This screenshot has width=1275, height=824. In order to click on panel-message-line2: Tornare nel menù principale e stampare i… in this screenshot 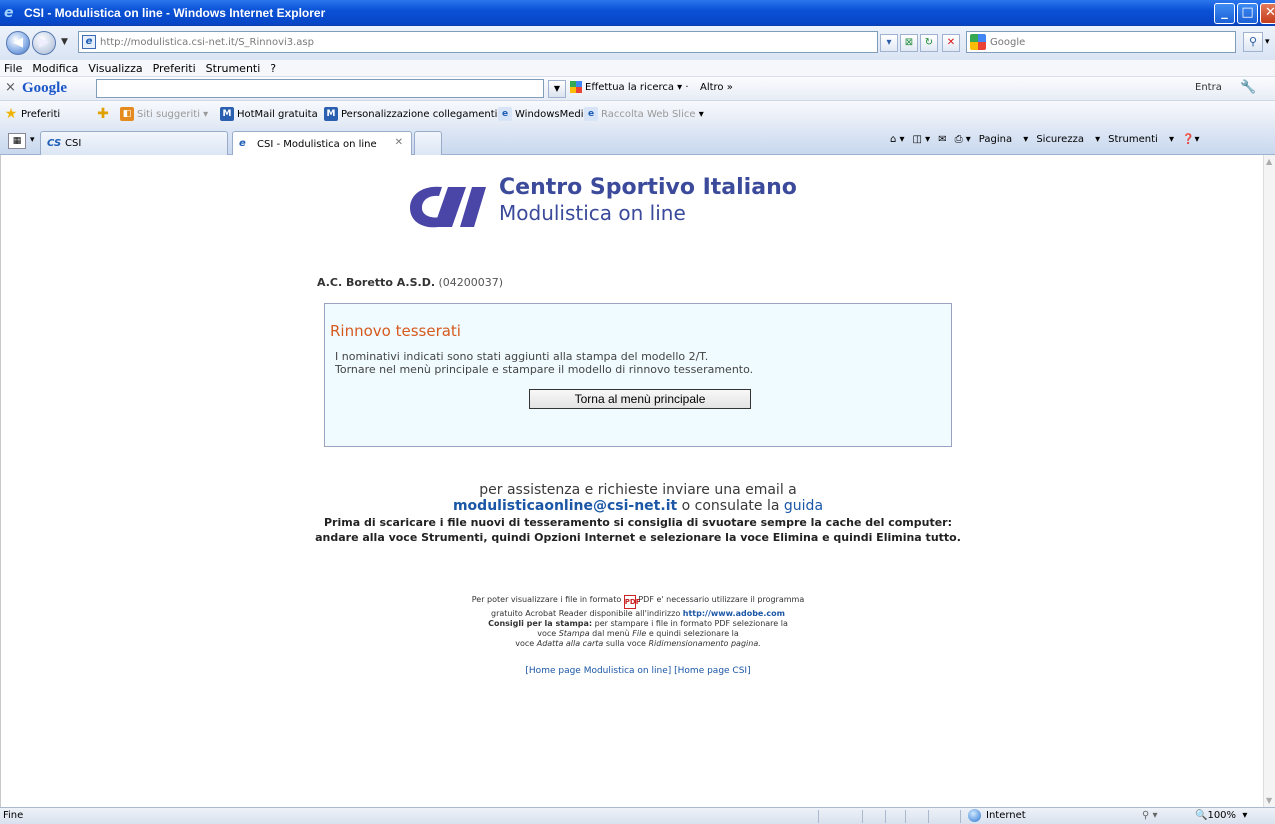, I will do `click(544, 369)`.